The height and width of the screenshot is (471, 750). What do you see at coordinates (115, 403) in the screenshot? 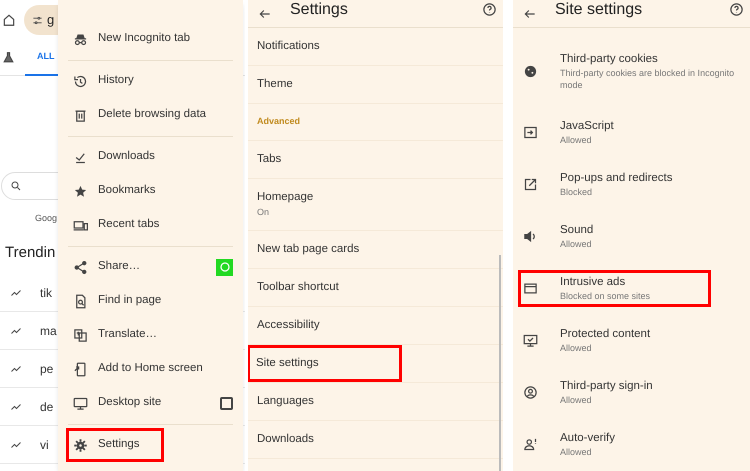
I see `menu-item: Desktop site` at bounding box center [115, 403].